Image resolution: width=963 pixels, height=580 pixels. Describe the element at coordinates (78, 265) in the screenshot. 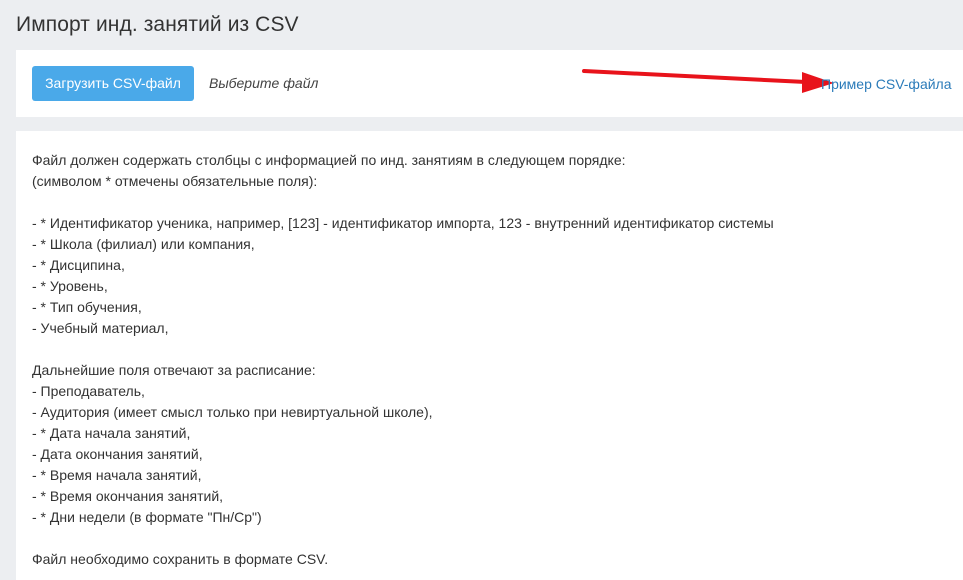

I see `instruction-line: - * Дисципина,` at that location.